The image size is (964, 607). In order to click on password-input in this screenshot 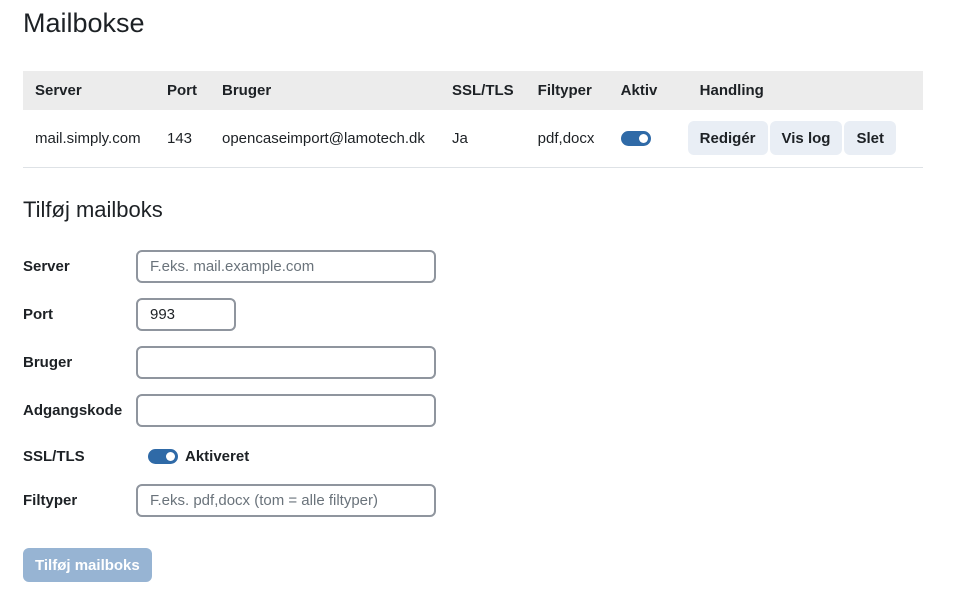, I will do `click(286, 410)`.